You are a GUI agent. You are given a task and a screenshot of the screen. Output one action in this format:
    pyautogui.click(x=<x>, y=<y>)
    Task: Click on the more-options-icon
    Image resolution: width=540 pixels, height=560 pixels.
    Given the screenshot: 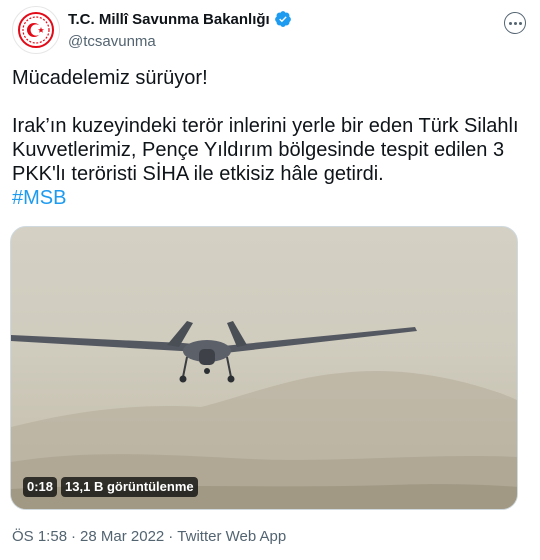 What is the action you would take?
    pyautogui.click(x=515, y=23)
    